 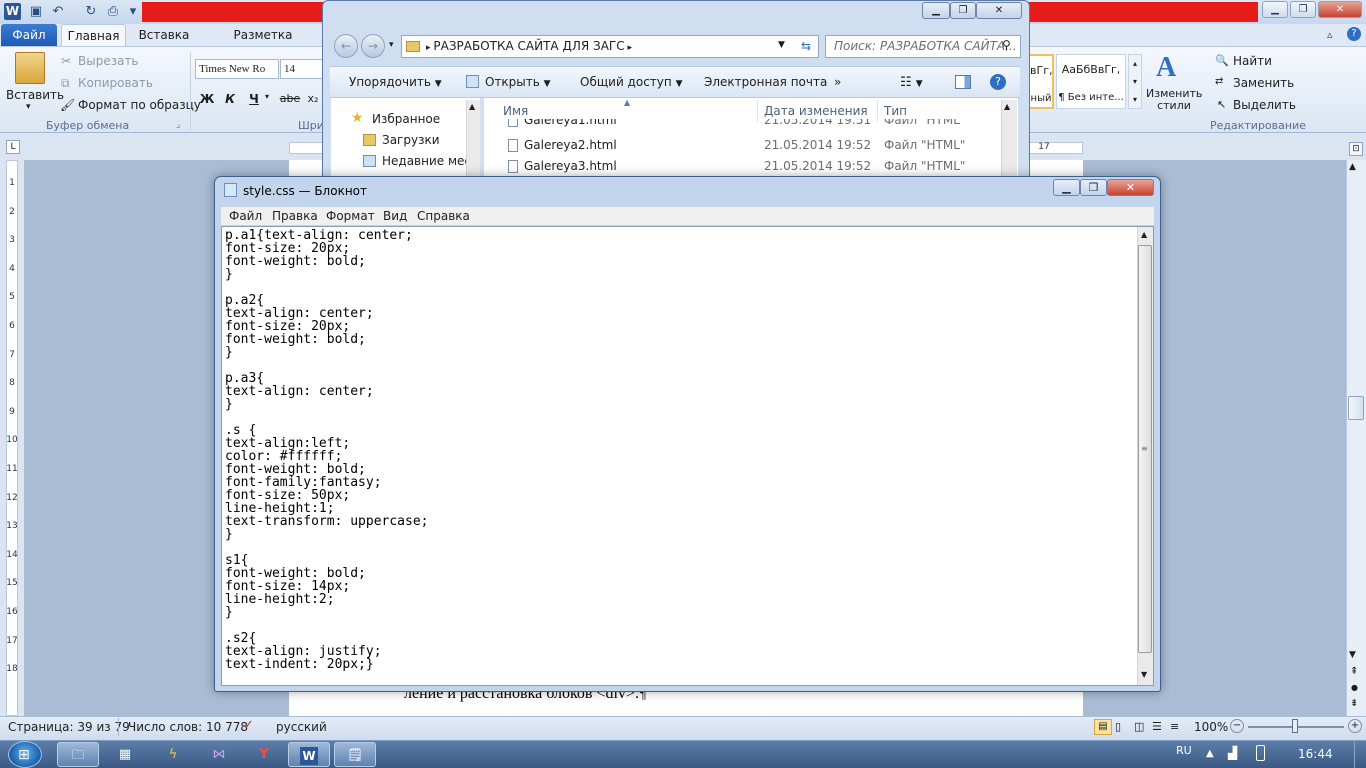 I want to click on taskbar-explorer: 🗀, so click(x=78, y=754).